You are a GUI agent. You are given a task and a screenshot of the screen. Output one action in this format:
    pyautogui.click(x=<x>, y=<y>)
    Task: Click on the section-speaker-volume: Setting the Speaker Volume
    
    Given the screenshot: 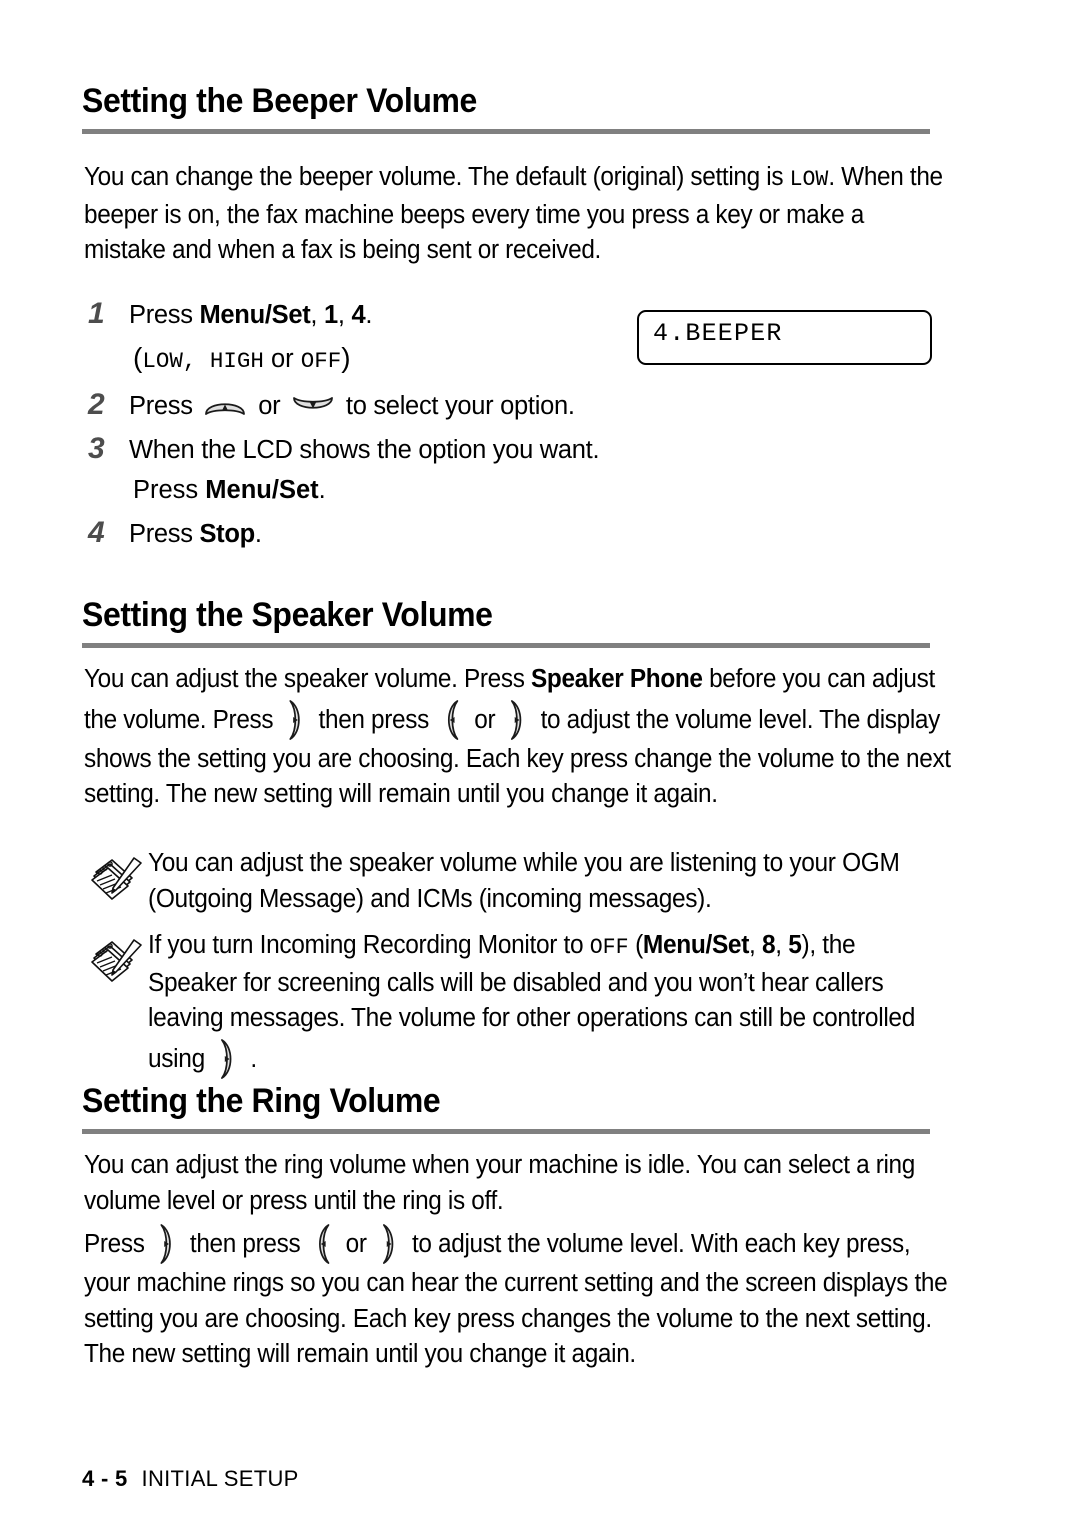 What is the action you would take?
    pyautogui.click(x=512, y=622)
    